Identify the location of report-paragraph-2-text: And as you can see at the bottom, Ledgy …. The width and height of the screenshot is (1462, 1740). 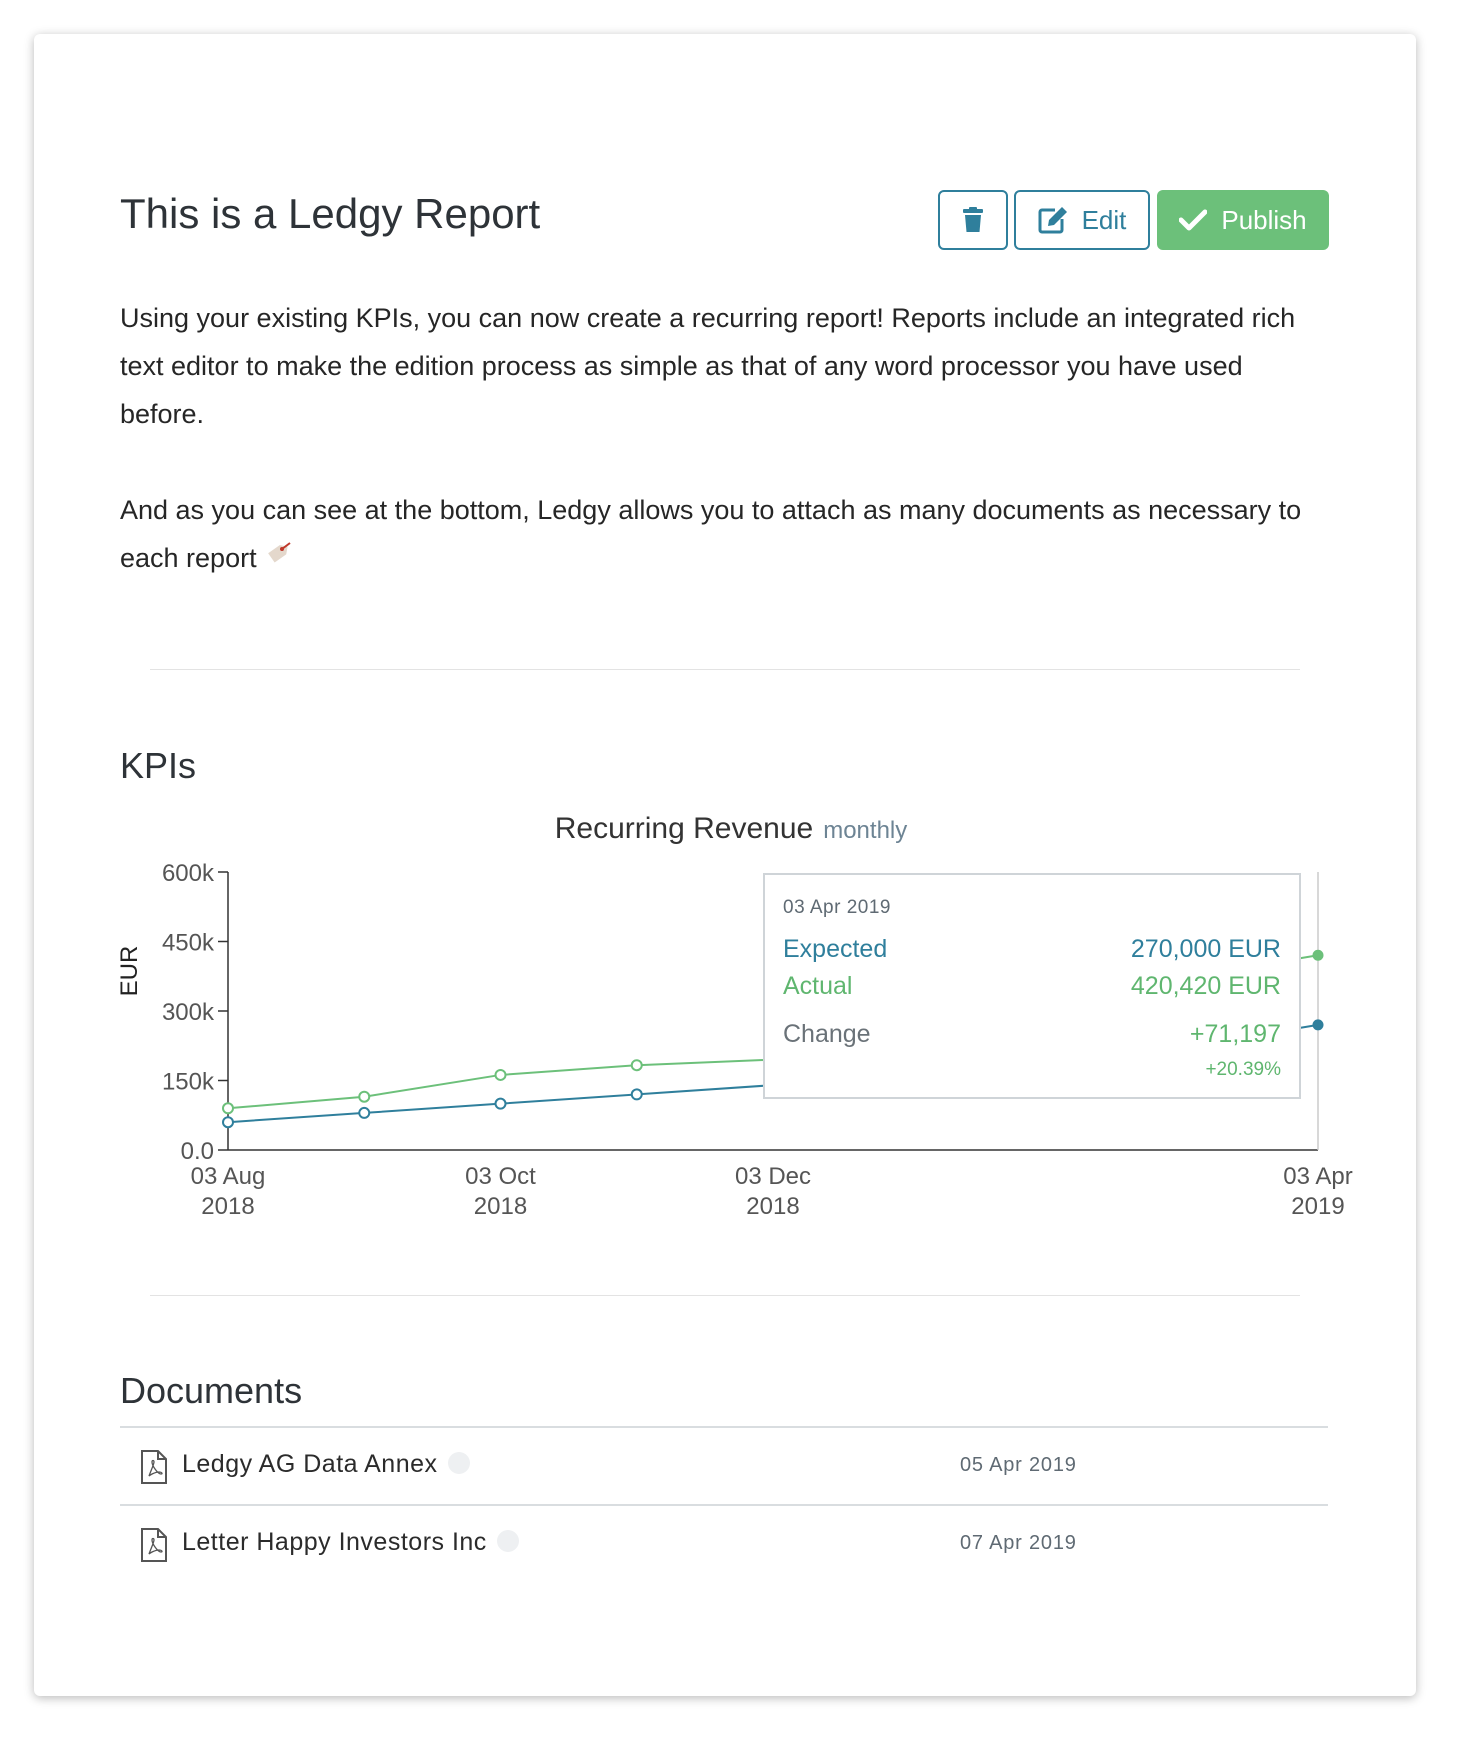
(711, 534).